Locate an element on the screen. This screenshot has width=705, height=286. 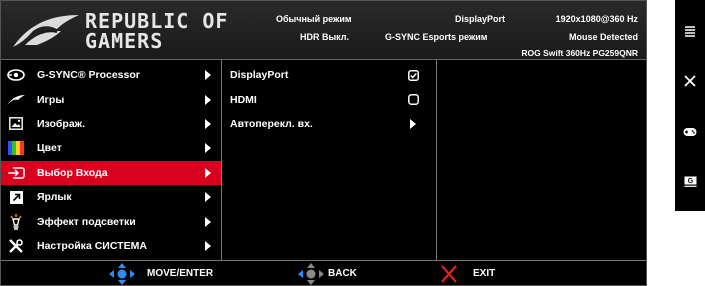
close-button is located at coordinates (690, 83).